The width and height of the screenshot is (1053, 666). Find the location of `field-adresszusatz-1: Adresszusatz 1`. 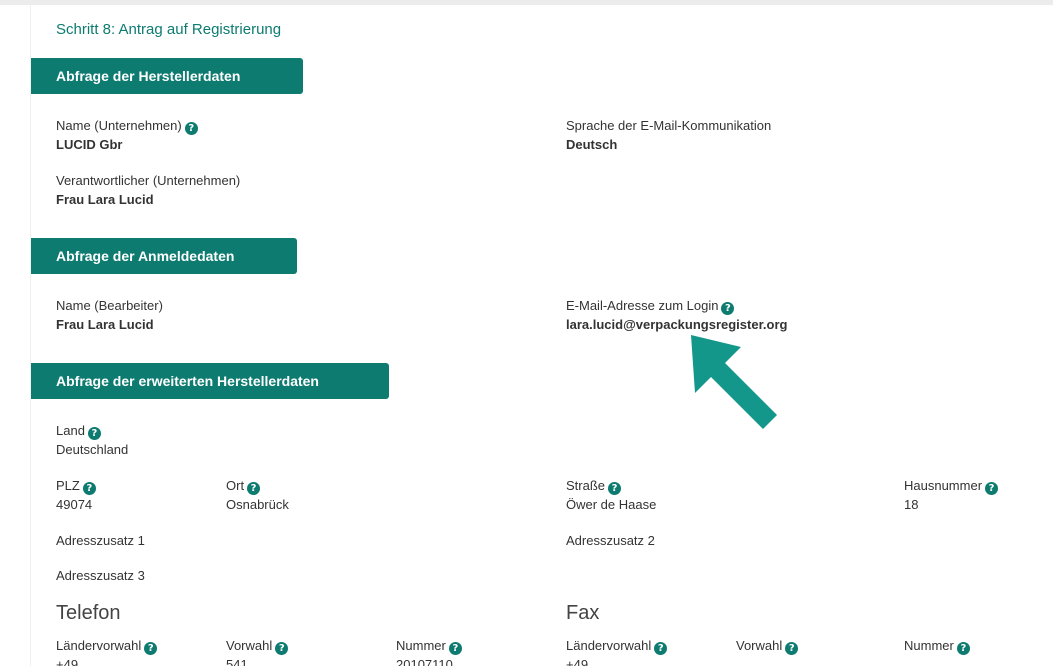

field-adresszusatz-1: Adresszusatz 1 is located at coordinates (100, 541).